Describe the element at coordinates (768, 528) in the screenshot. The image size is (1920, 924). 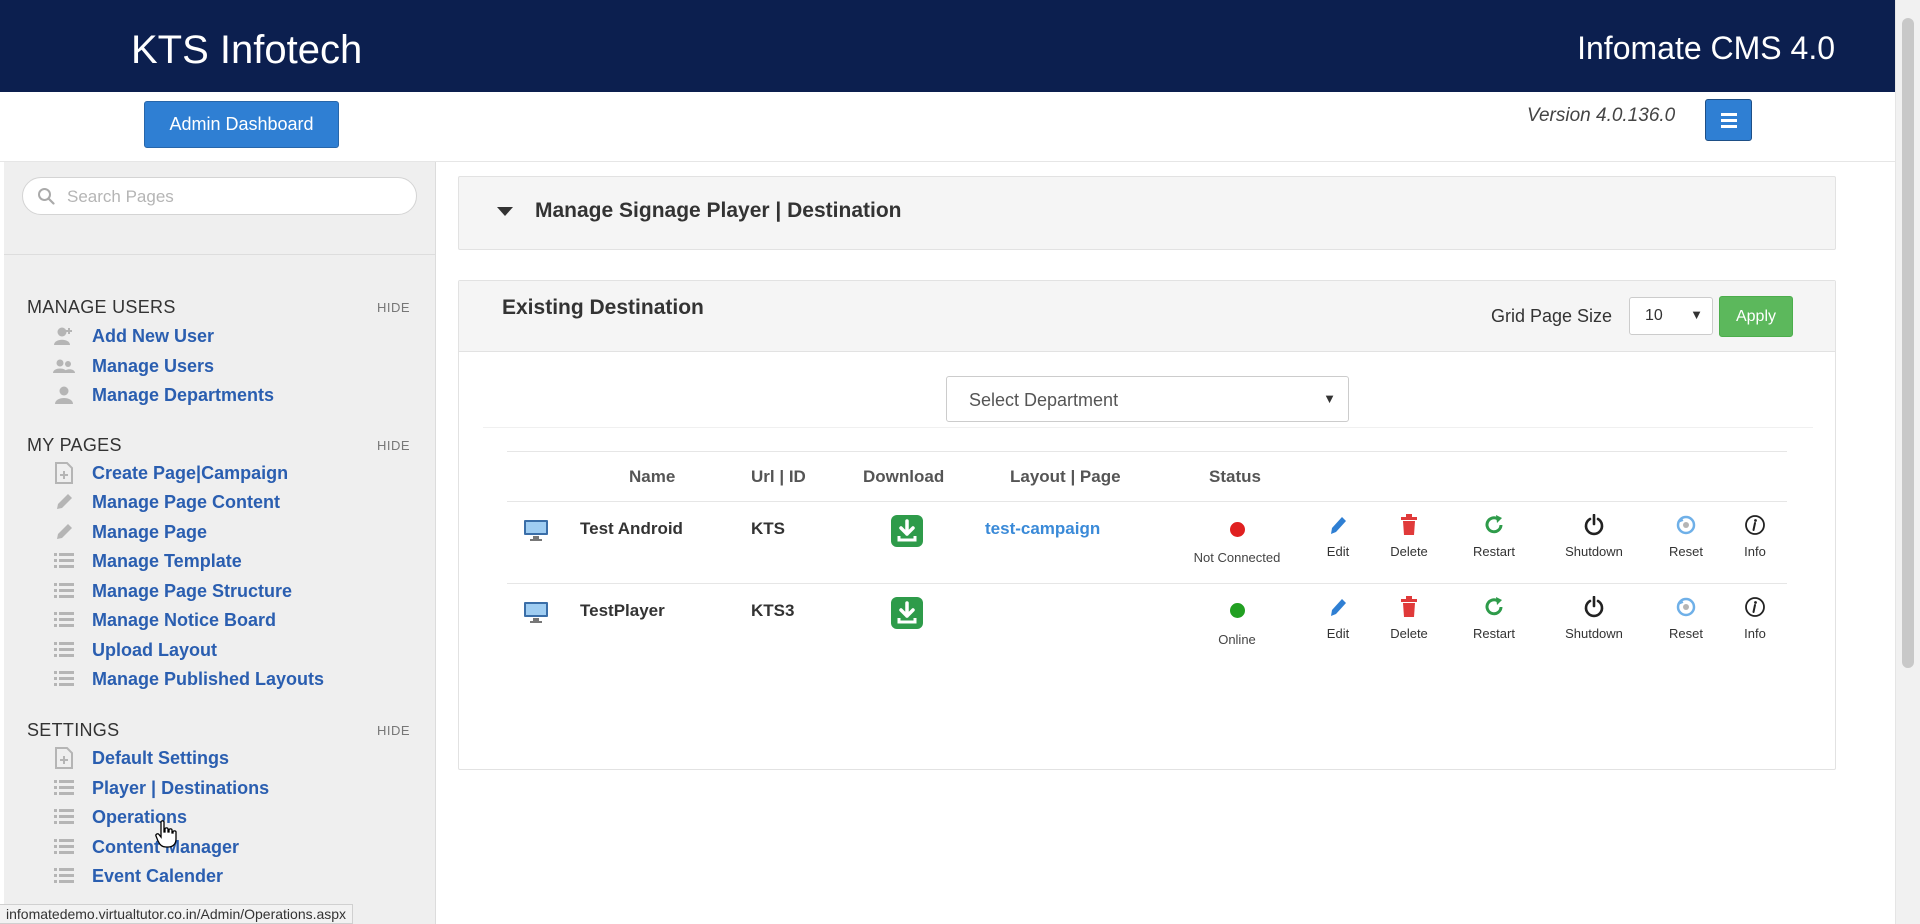
I see `player-url-id: KTS` at that location.